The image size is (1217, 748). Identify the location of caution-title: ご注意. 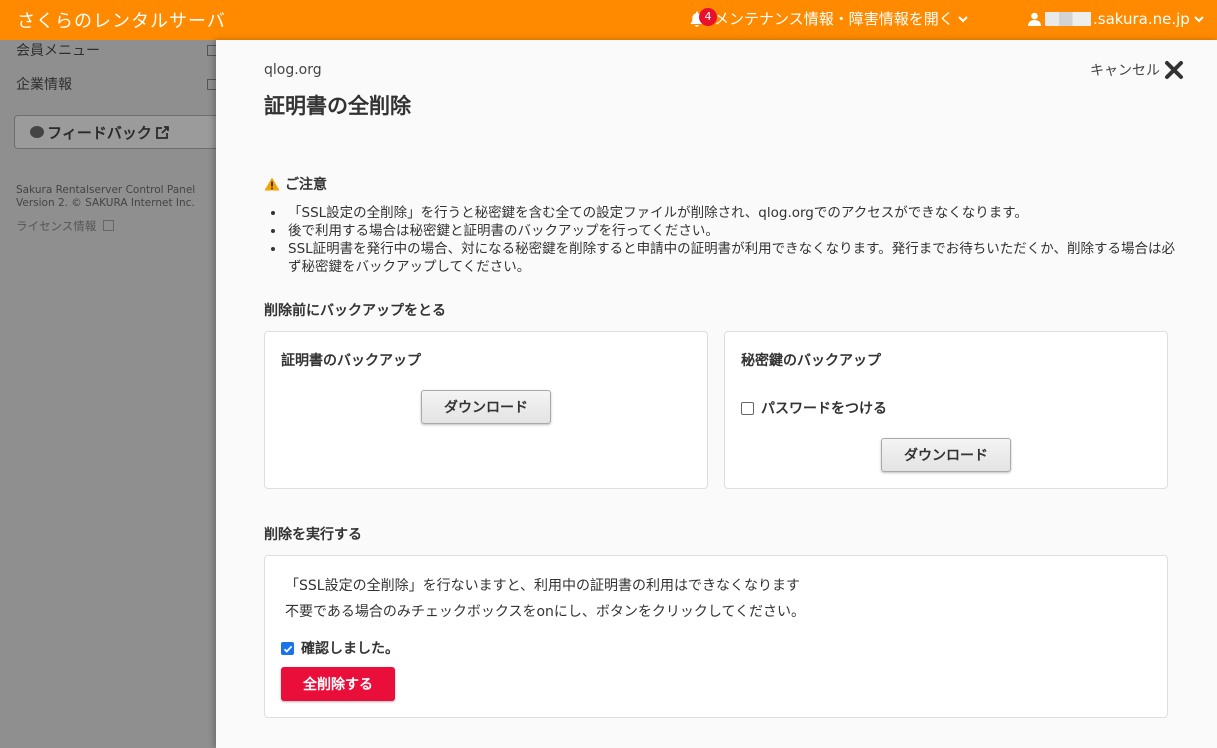
(306, 185).